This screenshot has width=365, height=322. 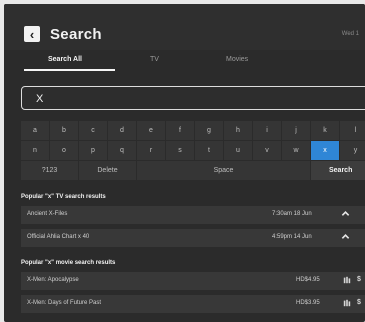 I want to click on key-delete: Delete, so click(x=107, y=170).